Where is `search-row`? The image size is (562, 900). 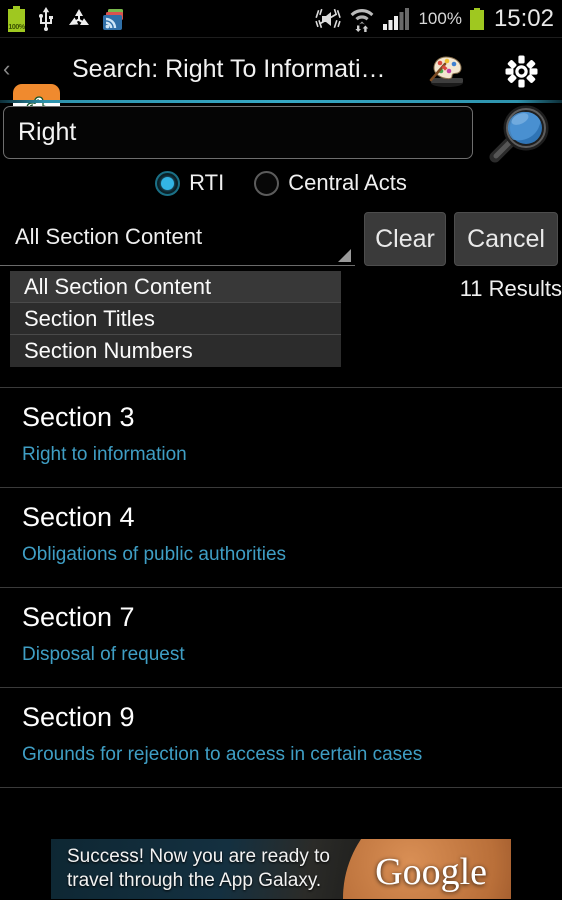
search-row is located at coordinates (281, 133).